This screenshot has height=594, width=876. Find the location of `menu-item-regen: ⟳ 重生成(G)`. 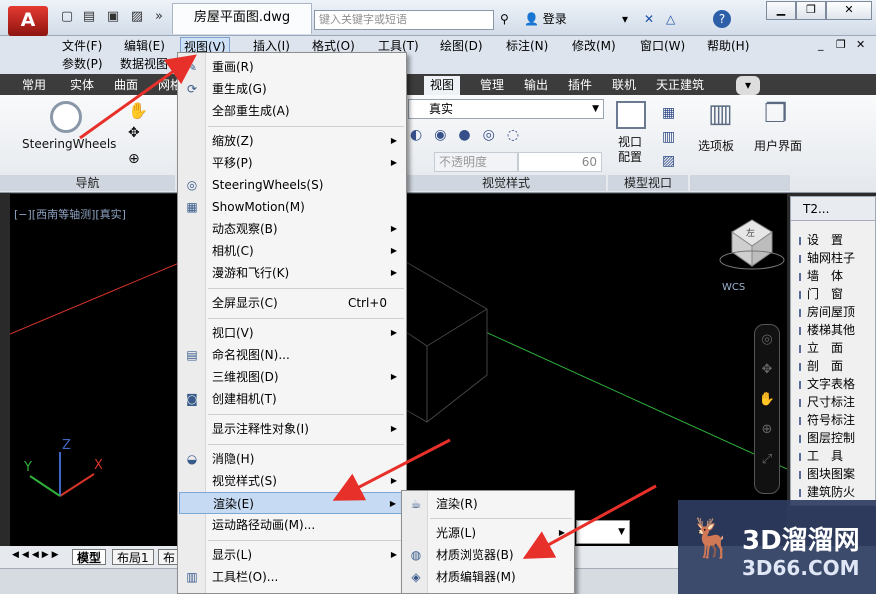

menu-item-regen: ⟳ 重生成(G) is located at coordinates (292, 89).